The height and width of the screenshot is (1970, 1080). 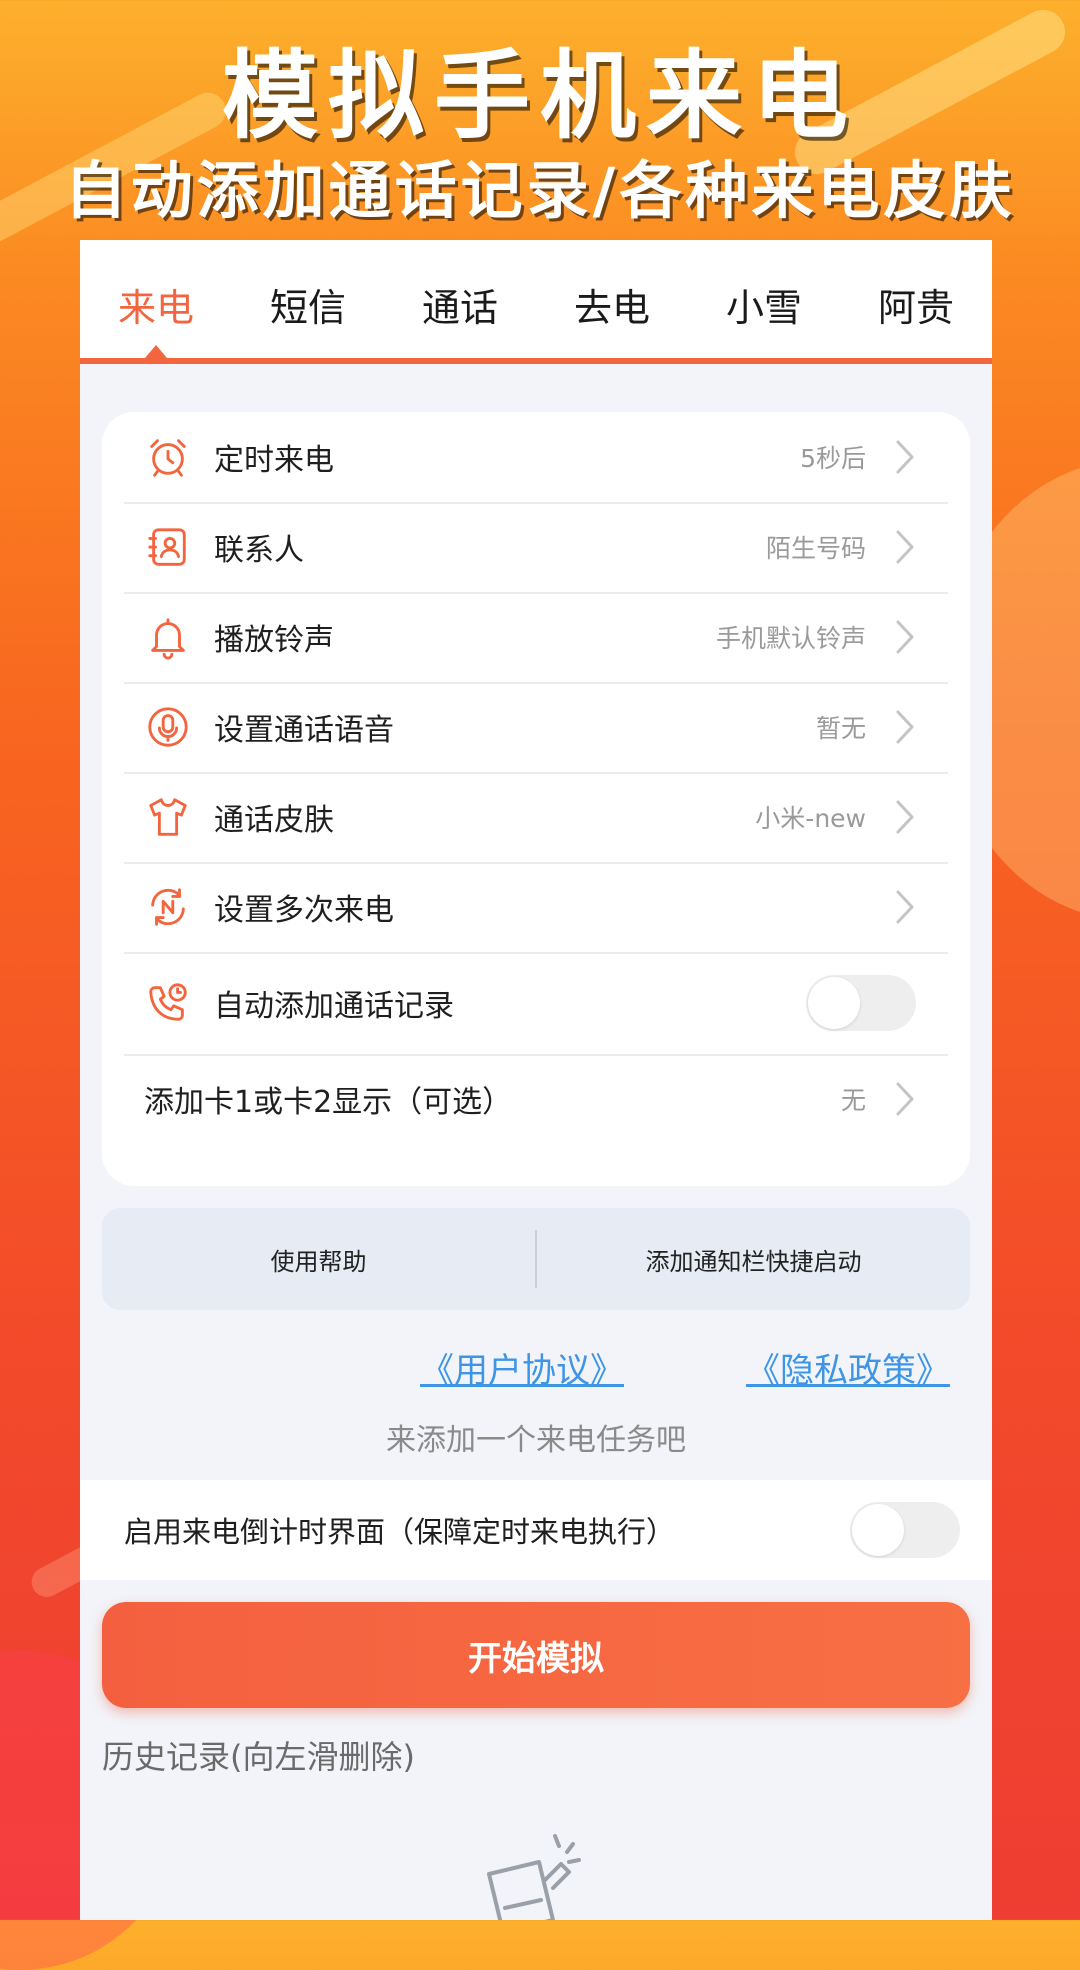 What do you see at coordinates (536, 728) in the screenshot?
I see `setting-row-call-voice: 设置通话语音 暂无` at bounding box center [536, 728].